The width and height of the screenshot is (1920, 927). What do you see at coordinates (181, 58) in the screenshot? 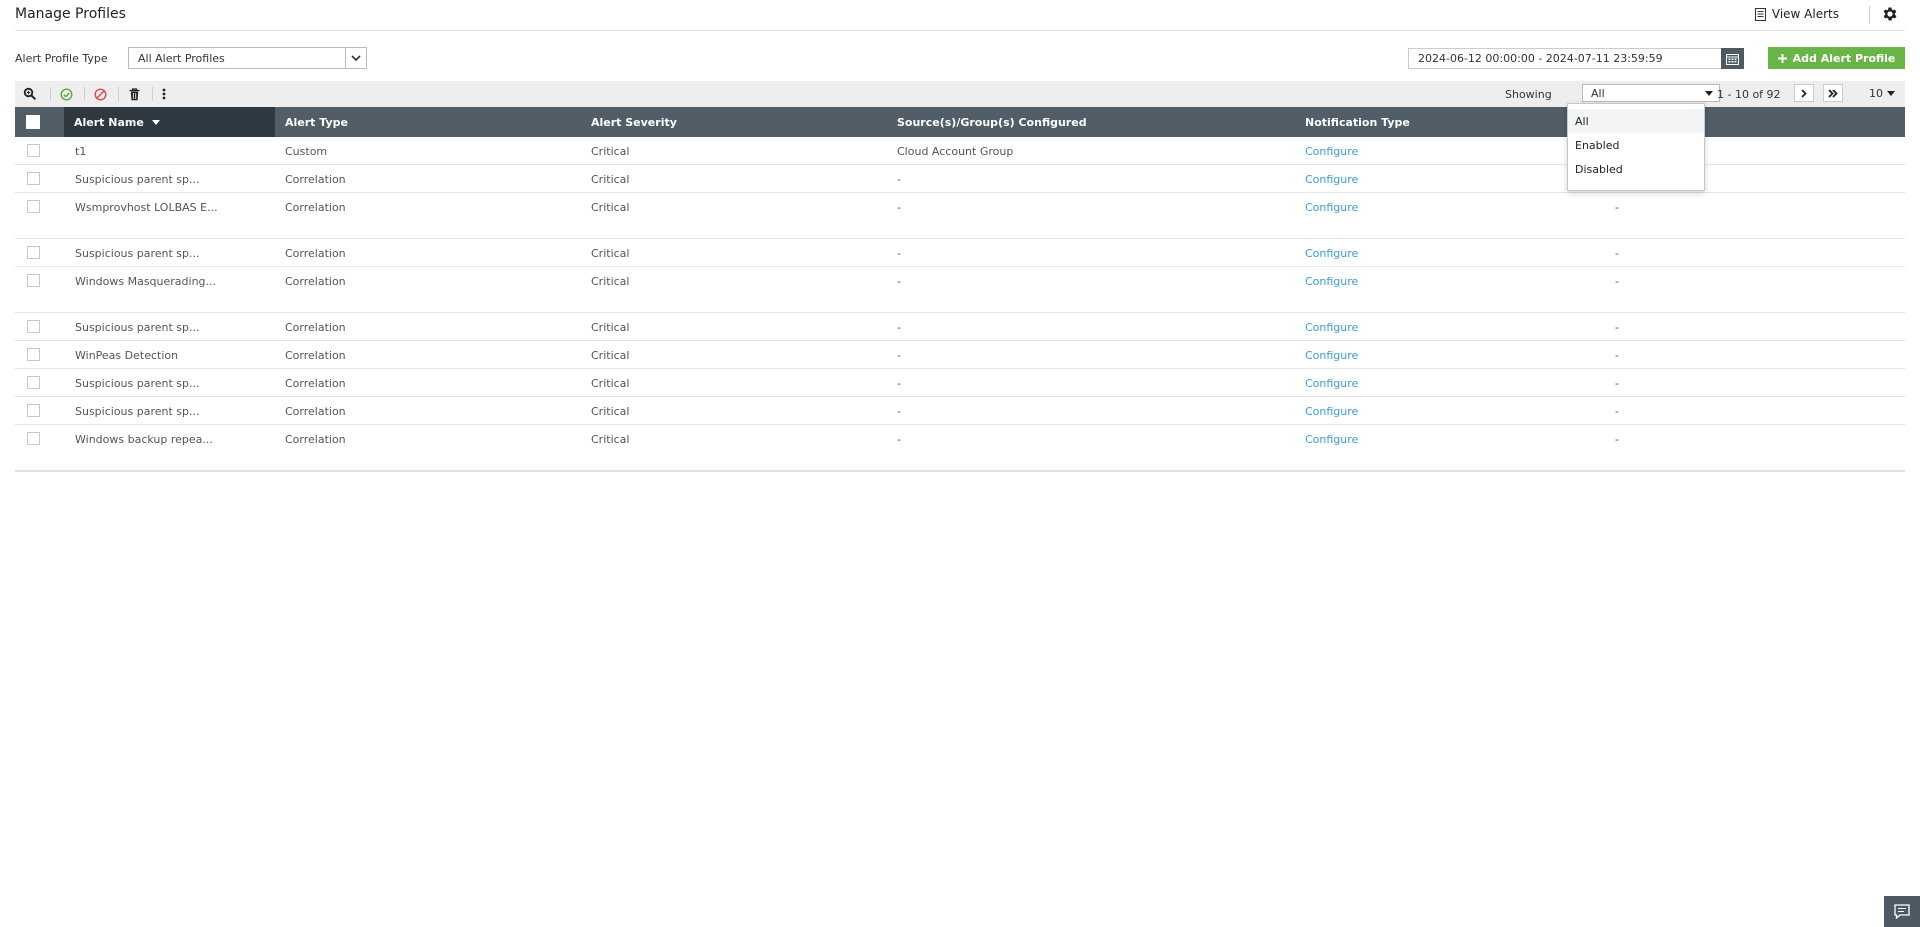
I see `alert-profile-type-value: All Alert Profiles` at bounding box center [181, 58].